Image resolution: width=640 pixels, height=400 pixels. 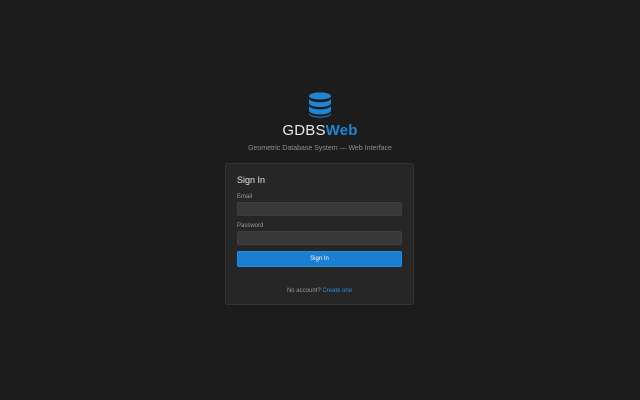 What do you see at coordinates (250, 226) in the screenshot?
I see `password-label: Password` at bounding box center [250, 226].